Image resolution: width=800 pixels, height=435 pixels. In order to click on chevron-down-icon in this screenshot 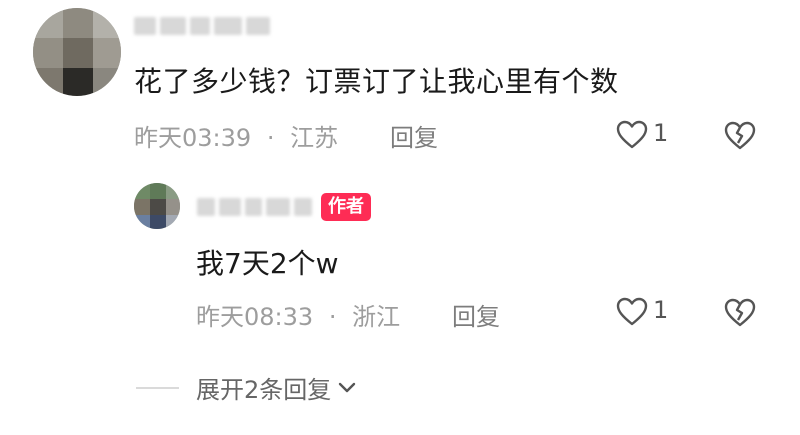, I will do `click(347, 388)`.